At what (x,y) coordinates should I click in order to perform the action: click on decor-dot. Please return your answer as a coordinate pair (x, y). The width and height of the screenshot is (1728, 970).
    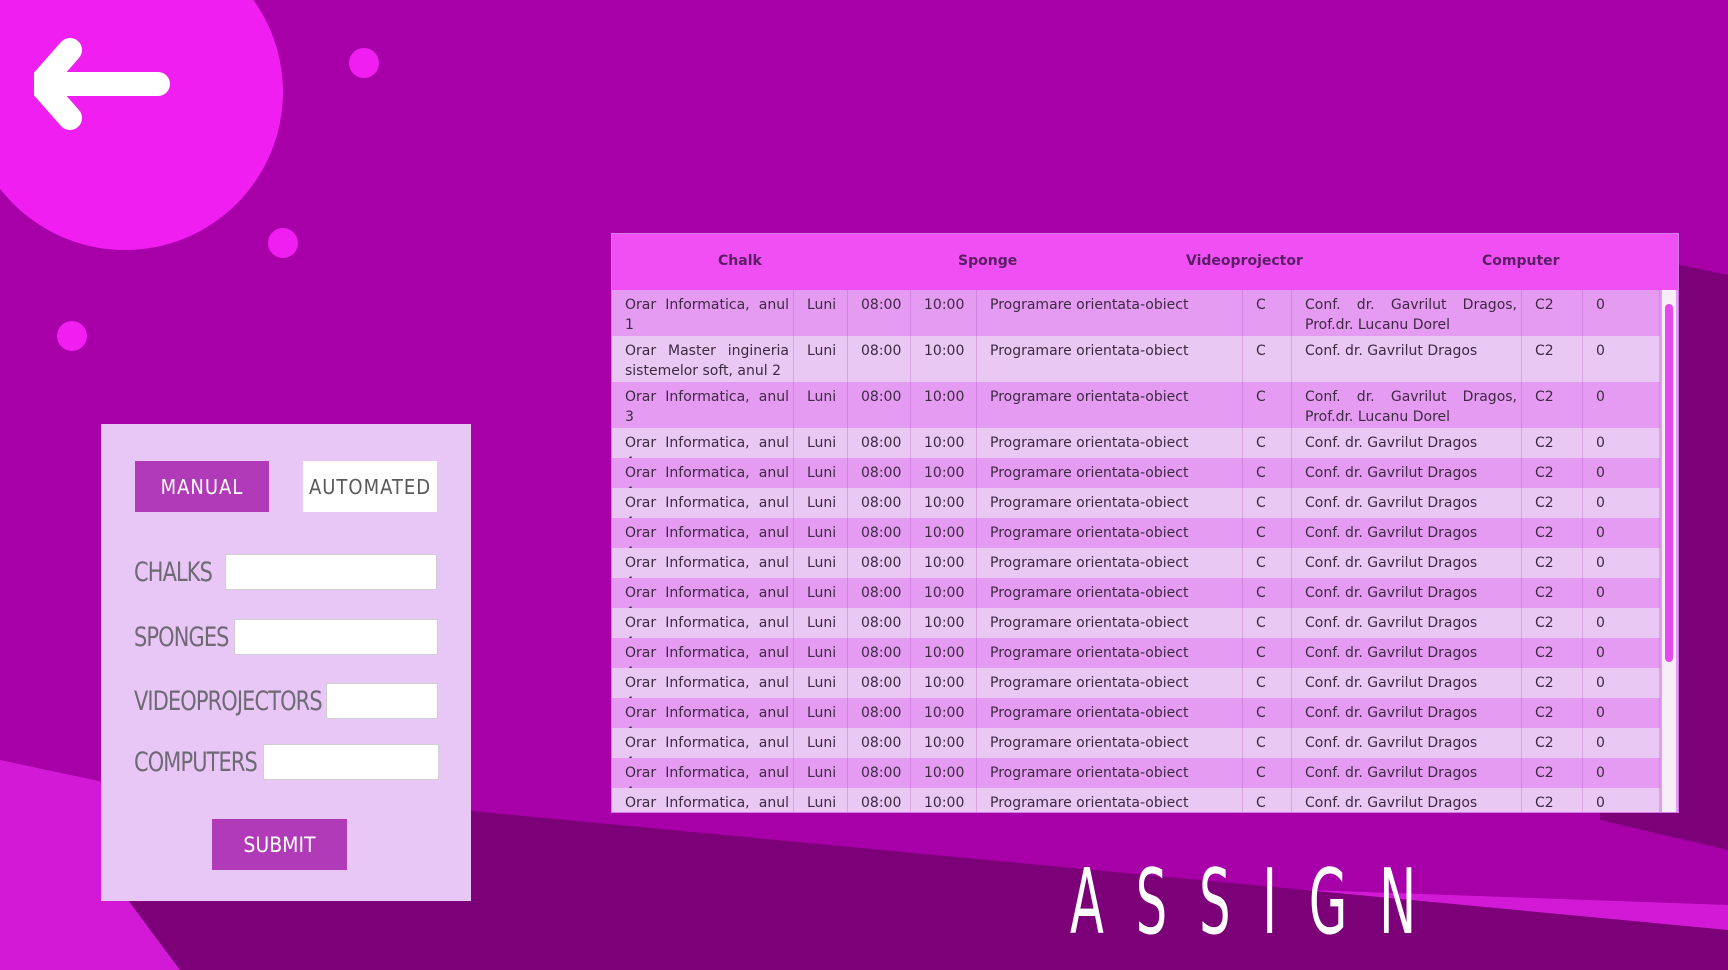
    Looking at the image, I should click on (72, 336).